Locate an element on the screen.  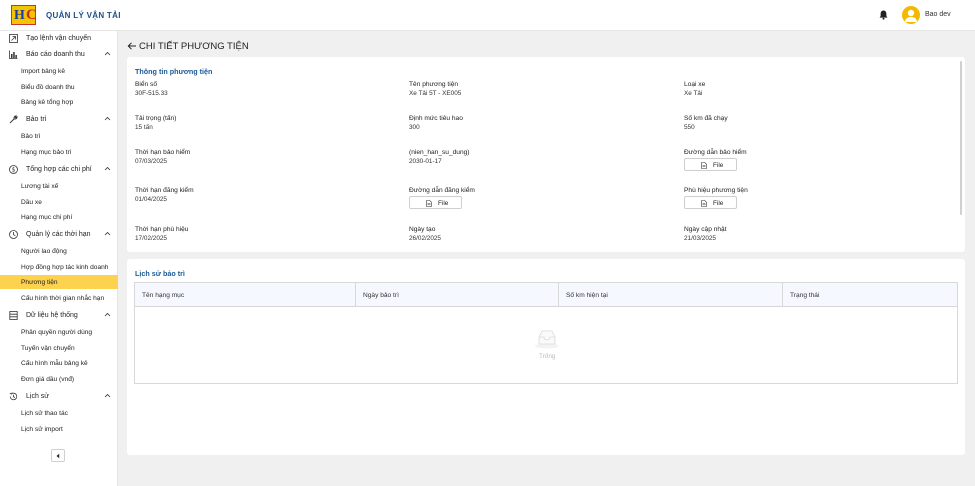
app-logo: HC is located at coordinates (24, 15).